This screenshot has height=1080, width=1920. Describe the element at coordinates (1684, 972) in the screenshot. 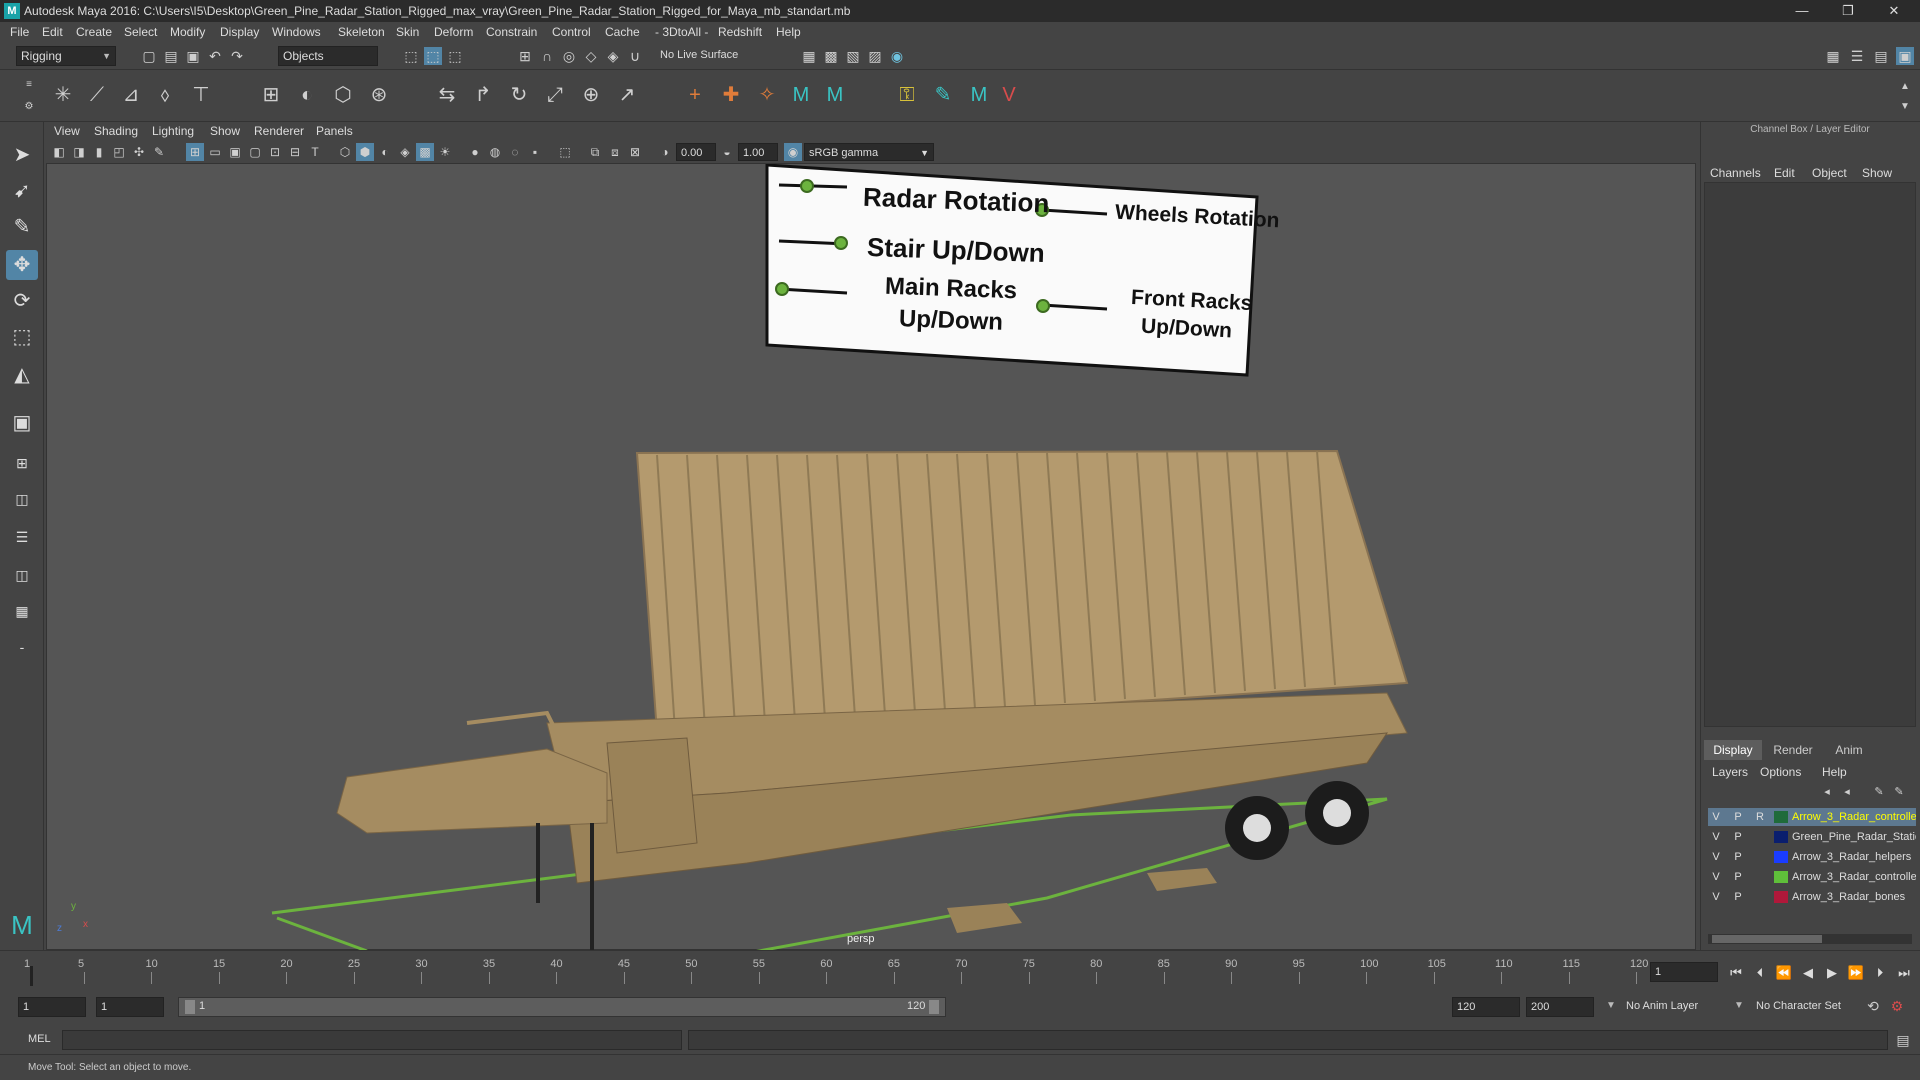

I see `current-frame-field: 1` at that location.